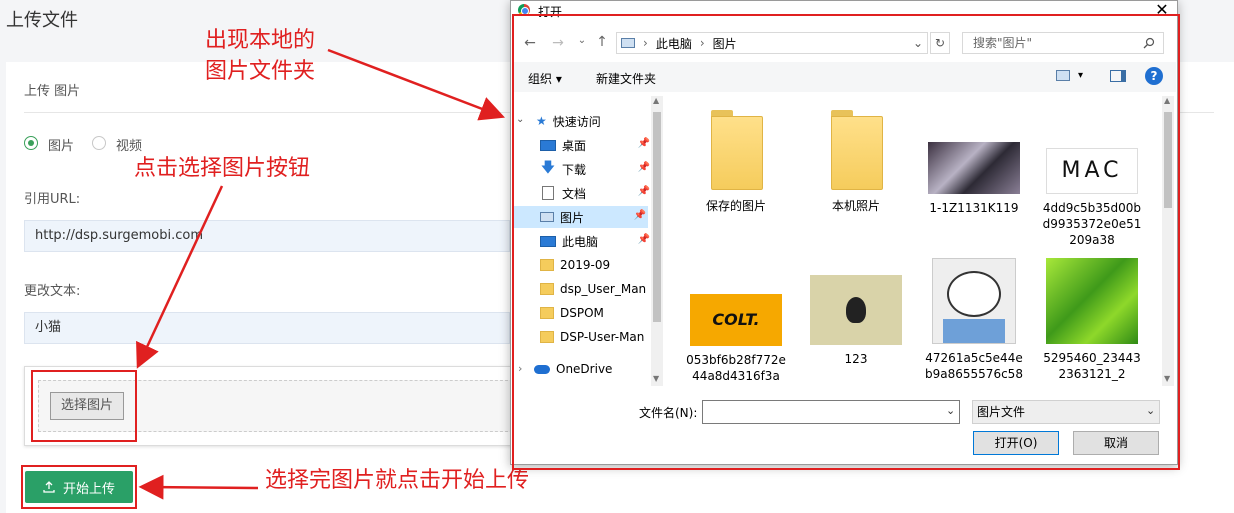 This screenshot has width=1234, height=513. What do you see at coordinates (198, 487) in the screenshot?
I see `arrow-to-start-button` at bounding box center [198, 487].